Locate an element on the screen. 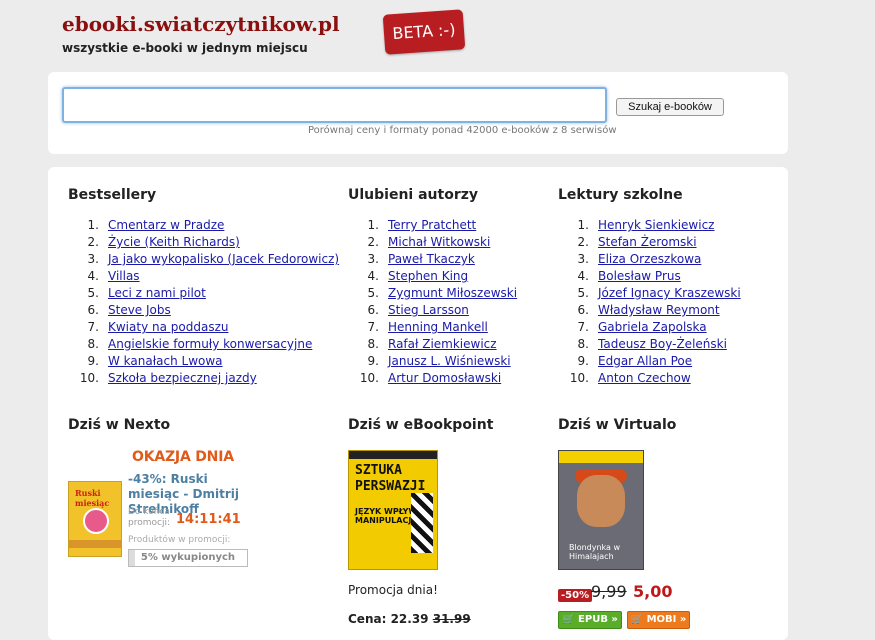  list-item-link: Życie (Keith Richards) is located at coordinates (174, 242).